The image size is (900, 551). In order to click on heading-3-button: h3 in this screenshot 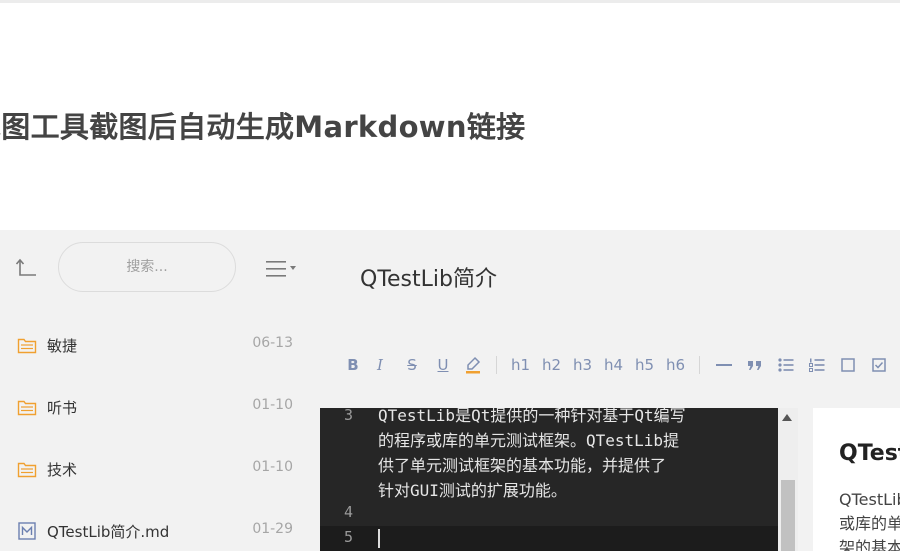, I will do `click(582, 365)`.